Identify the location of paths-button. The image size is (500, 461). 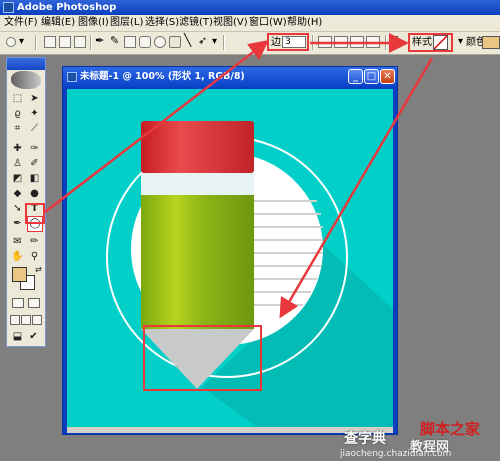
(65, 42).